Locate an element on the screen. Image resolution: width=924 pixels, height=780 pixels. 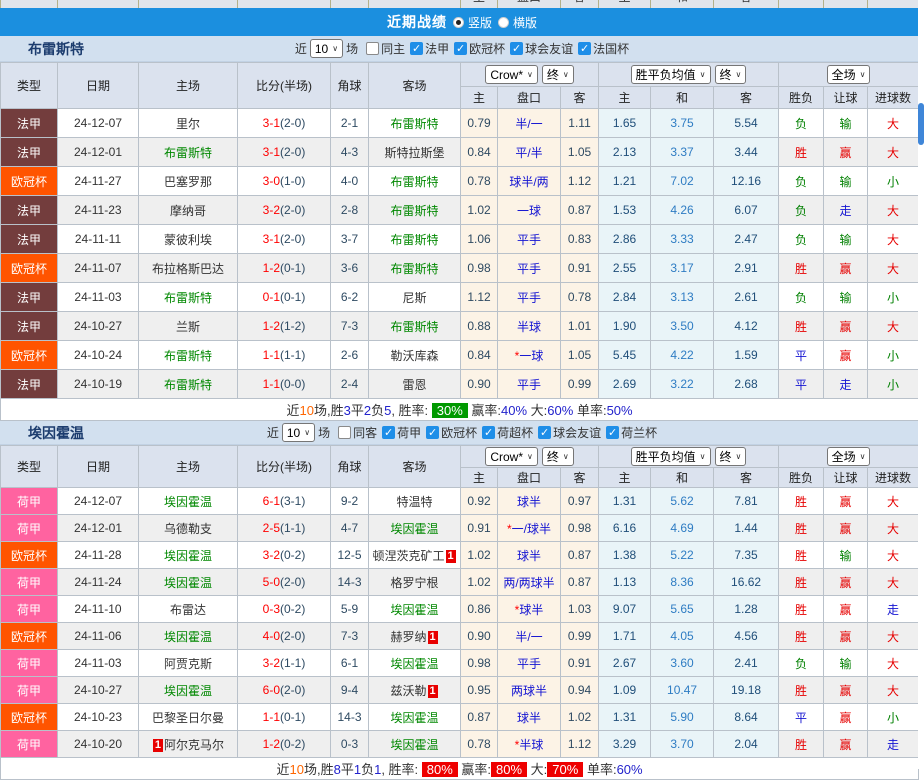
vertical-radio is located at coordinates (458, 22).